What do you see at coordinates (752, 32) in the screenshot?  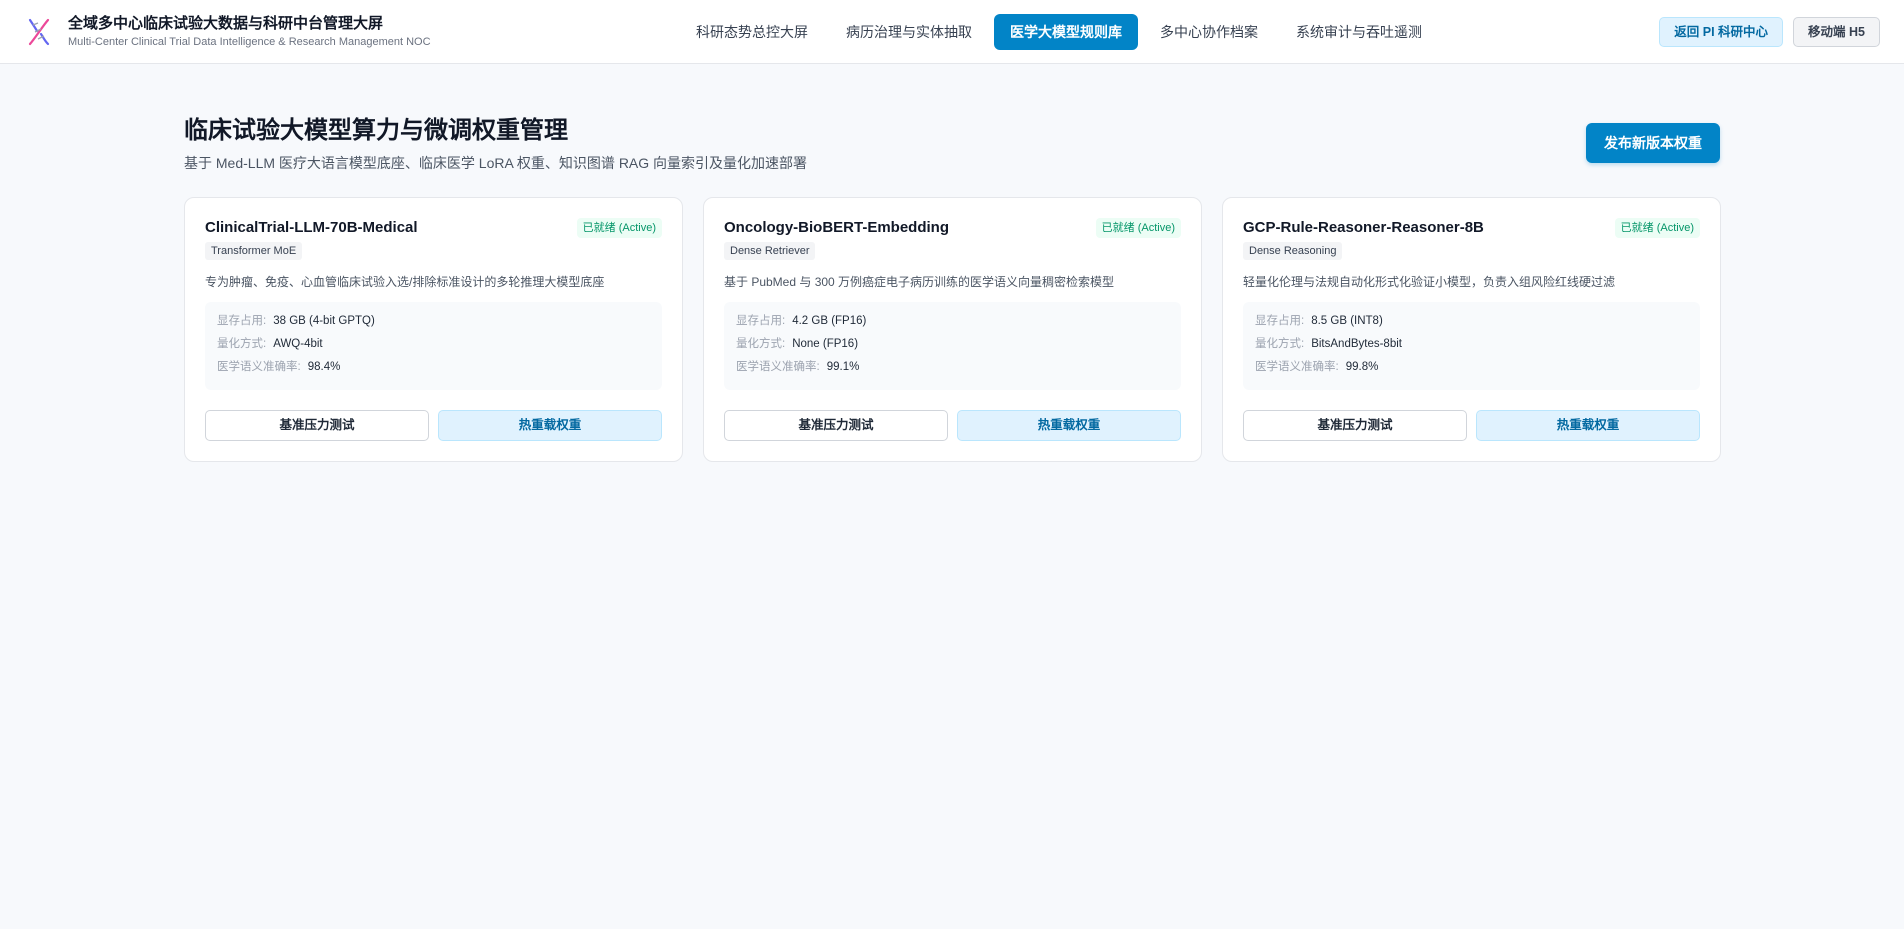 I see `nav-tab-research-overview: 科研态势总控大屏` at bounding box center [752, 32].